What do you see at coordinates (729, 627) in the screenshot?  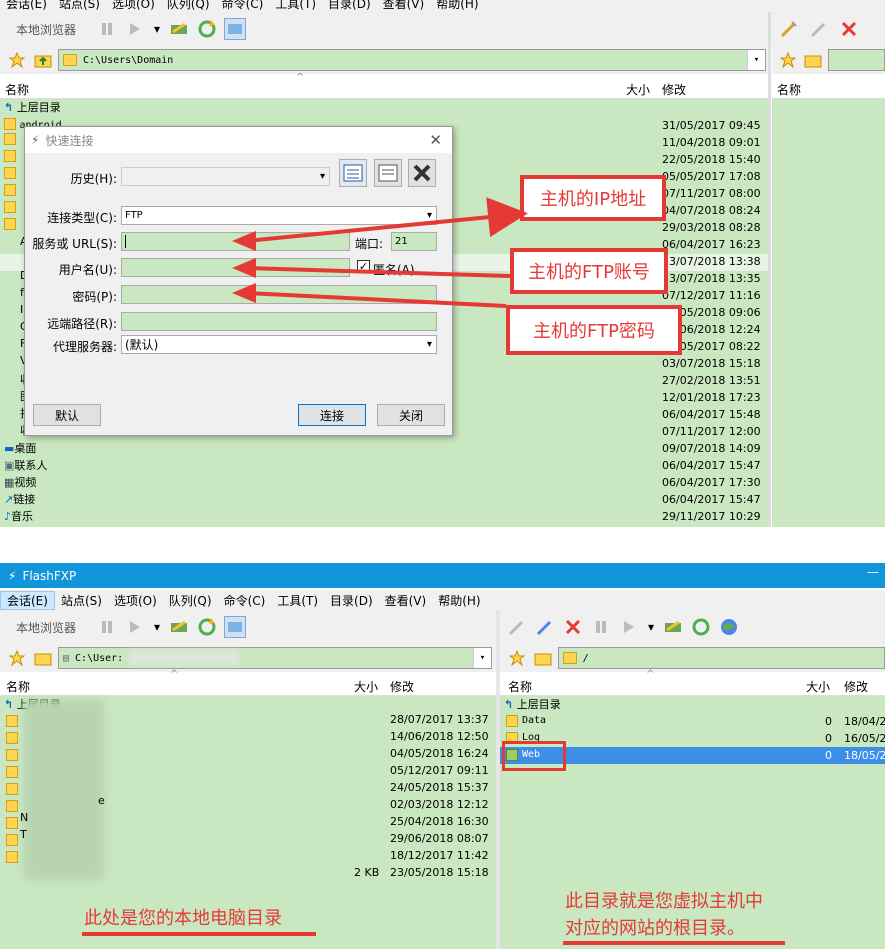 I see `globe-icon` at bounding box center [729, 627].